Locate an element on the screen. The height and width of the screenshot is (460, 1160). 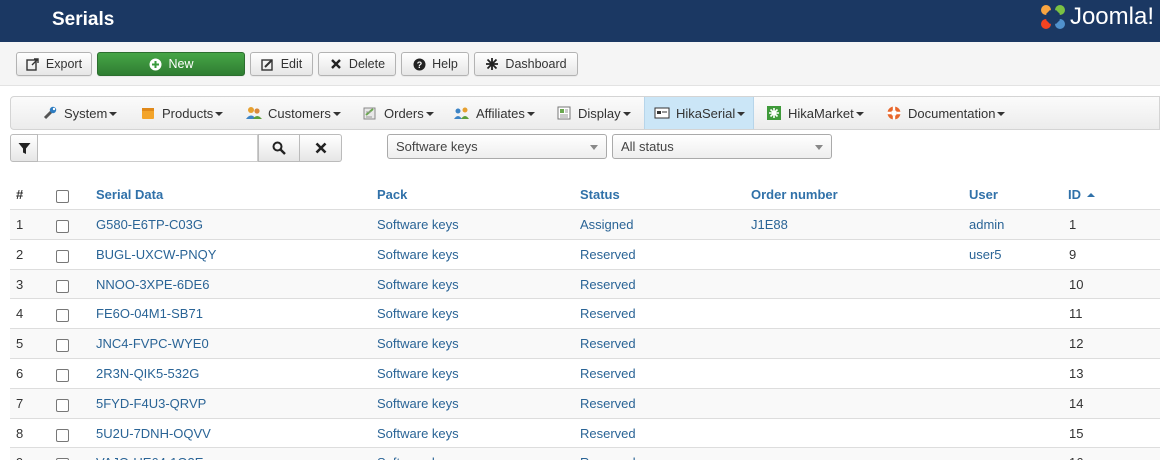
cell-serial: G580-E6TP-C03G is located at coordinates (149, 224).